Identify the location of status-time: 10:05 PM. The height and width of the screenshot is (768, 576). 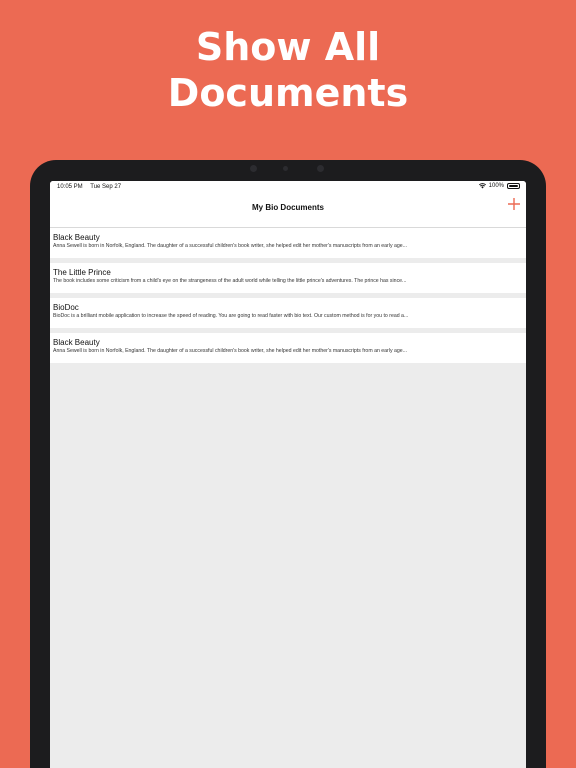
(70, 187).